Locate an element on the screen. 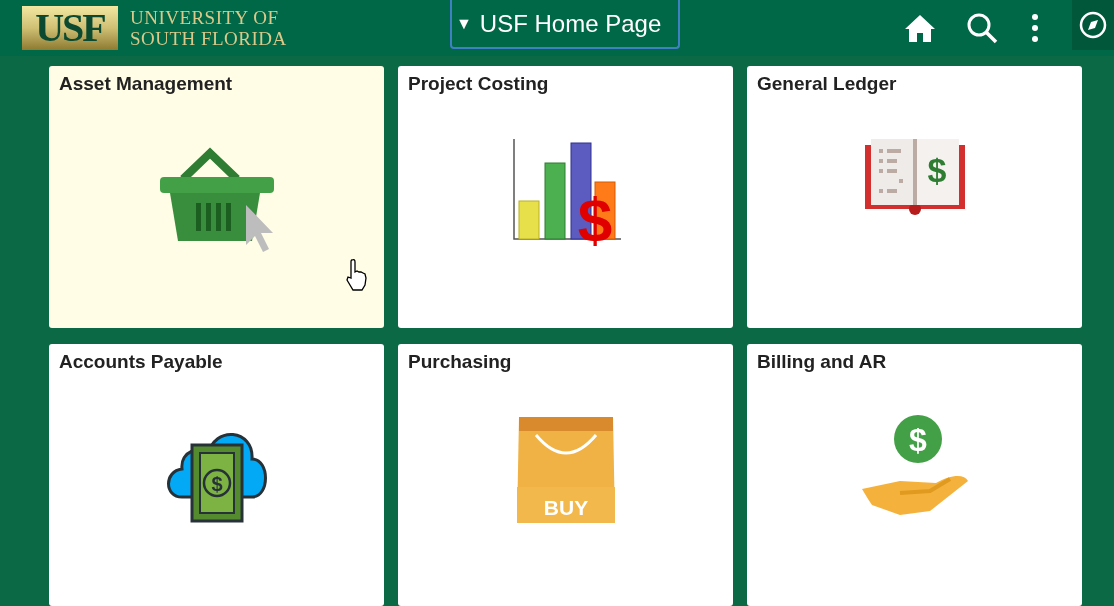 The image size is (1114, 606). tile-title: General Ledger is located at coordinates (826, 84).